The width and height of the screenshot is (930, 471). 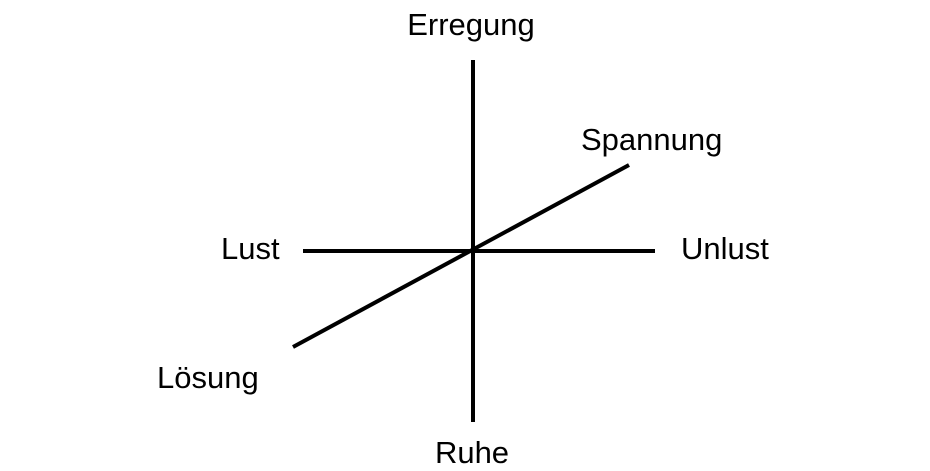 What do you see at coordinates (461, 256) in the screenshot?
I see `diagonal-axis` at bounding box center [461, 256].